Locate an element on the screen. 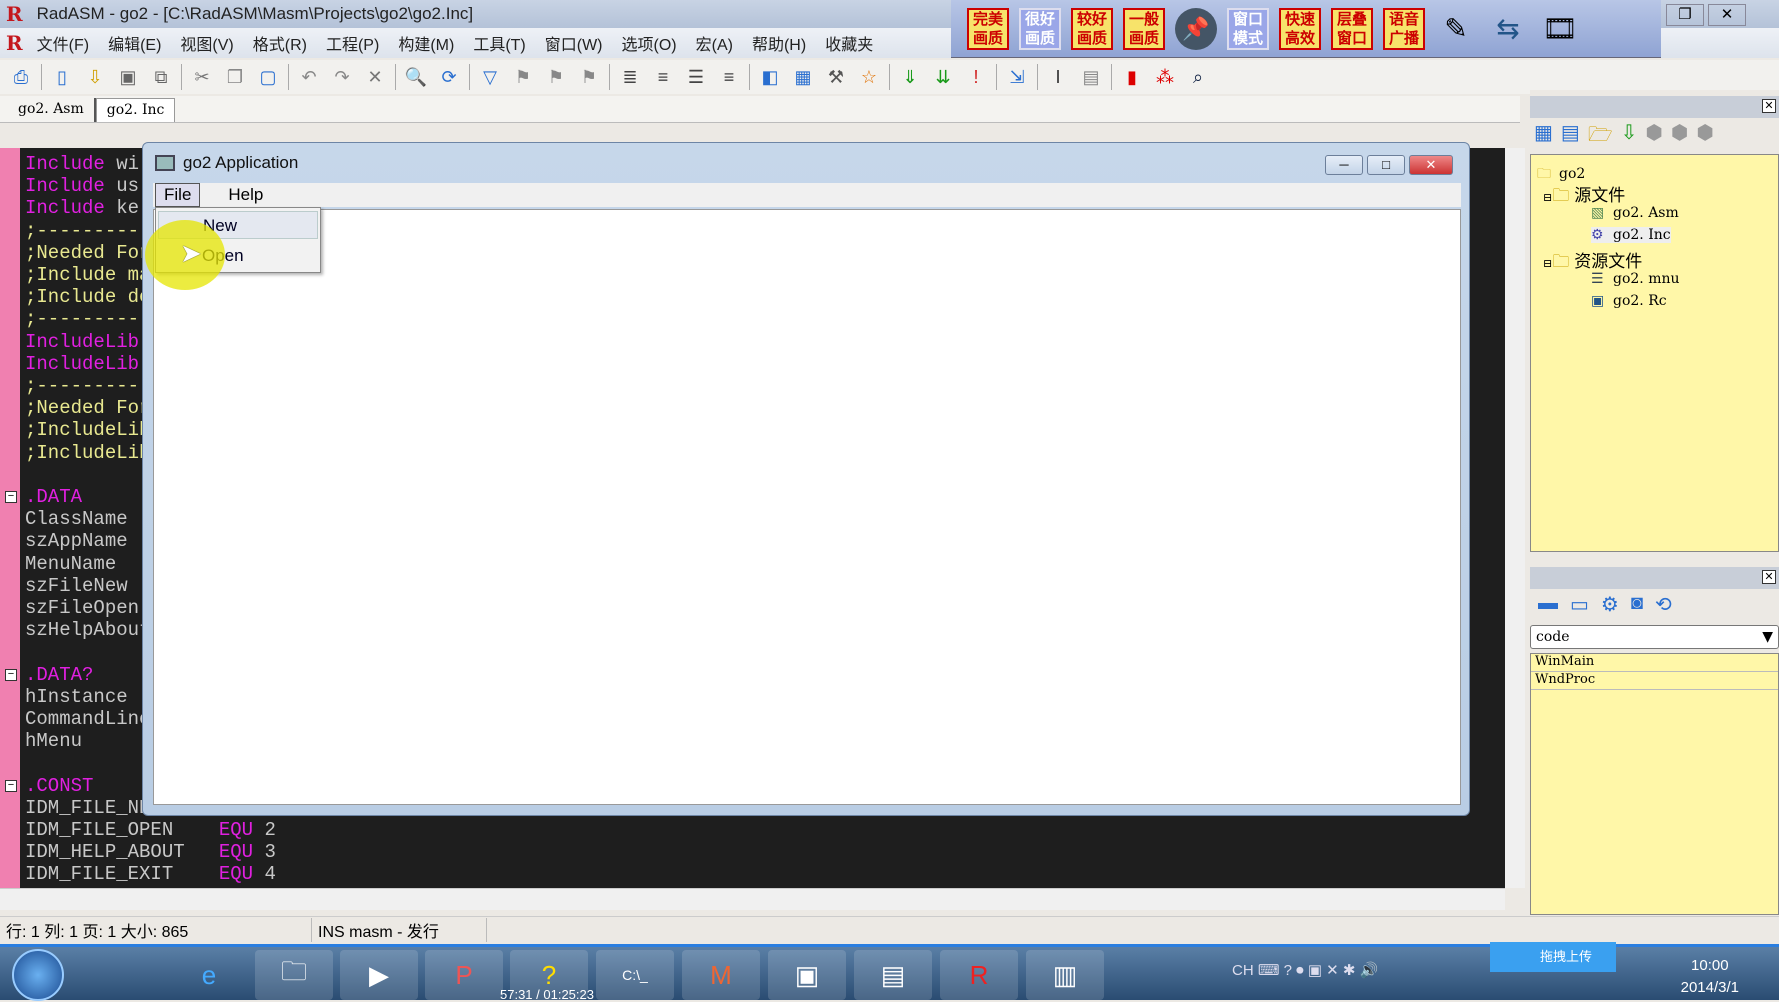 The height and width of the screenshot is (1002, 1779). print-icon: ⎙ is located at coordinates (21, 77).